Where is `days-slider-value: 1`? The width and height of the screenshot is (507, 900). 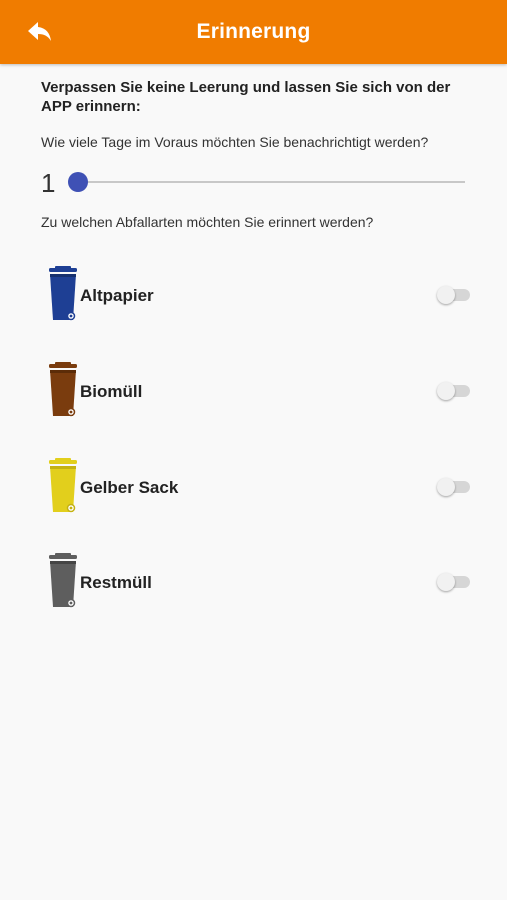 days-slider-value: 1 is located at coordinates (48, 183).